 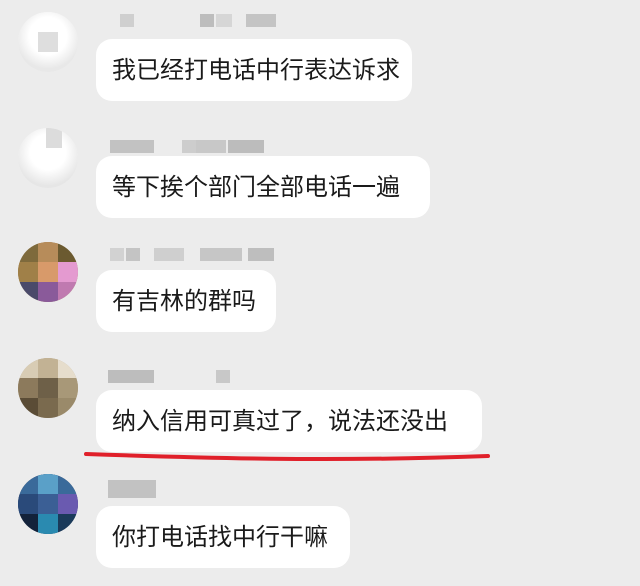 I want to click on message-bubble: 有吉林的群吗, so click(x=186, y=301).